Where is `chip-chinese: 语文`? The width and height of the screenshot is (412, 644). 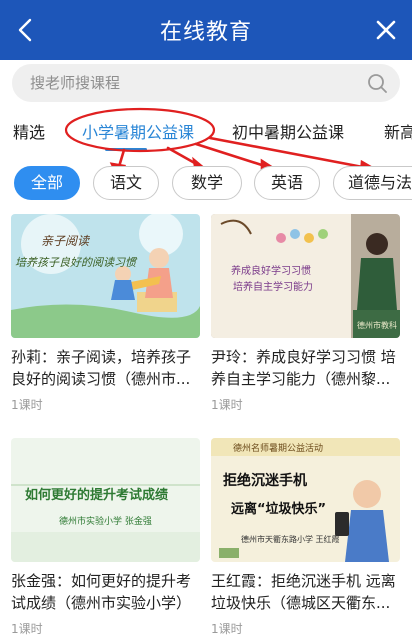 chip-chinese: 语文 is located at coordinates (126, 183).